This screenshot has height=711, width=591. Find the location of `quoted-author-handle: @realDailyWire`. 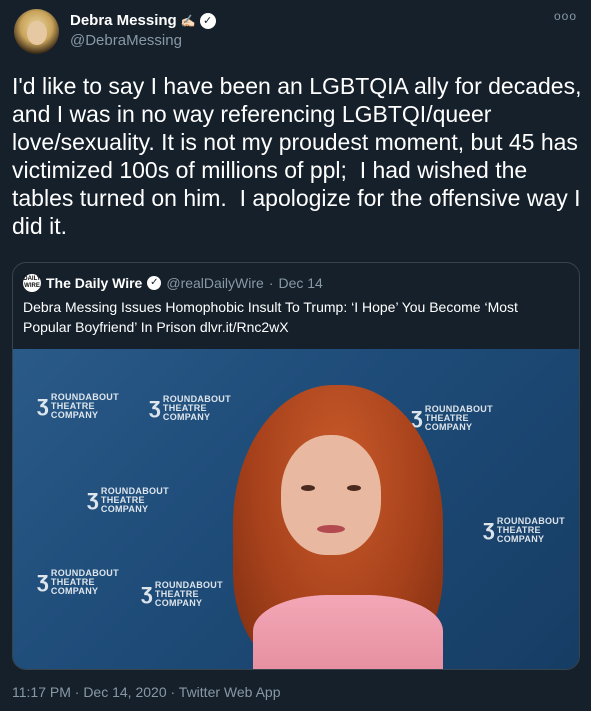

quoted-author-handle: @realDailyWire is located at coordinates (215, 283).